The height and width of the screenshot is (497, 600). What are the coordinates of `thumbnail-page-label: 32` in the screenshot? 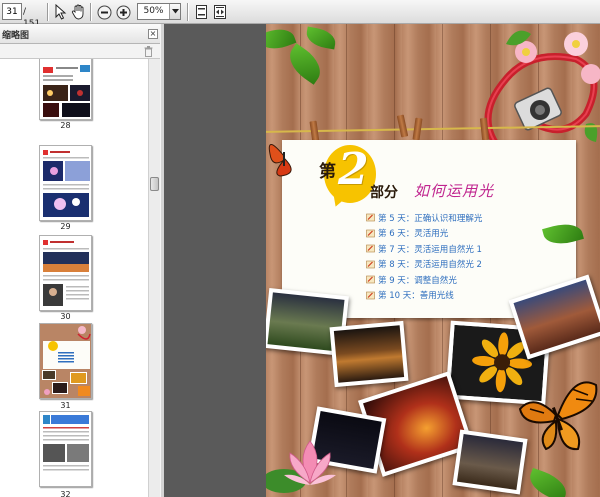 It's located at (65, 493).